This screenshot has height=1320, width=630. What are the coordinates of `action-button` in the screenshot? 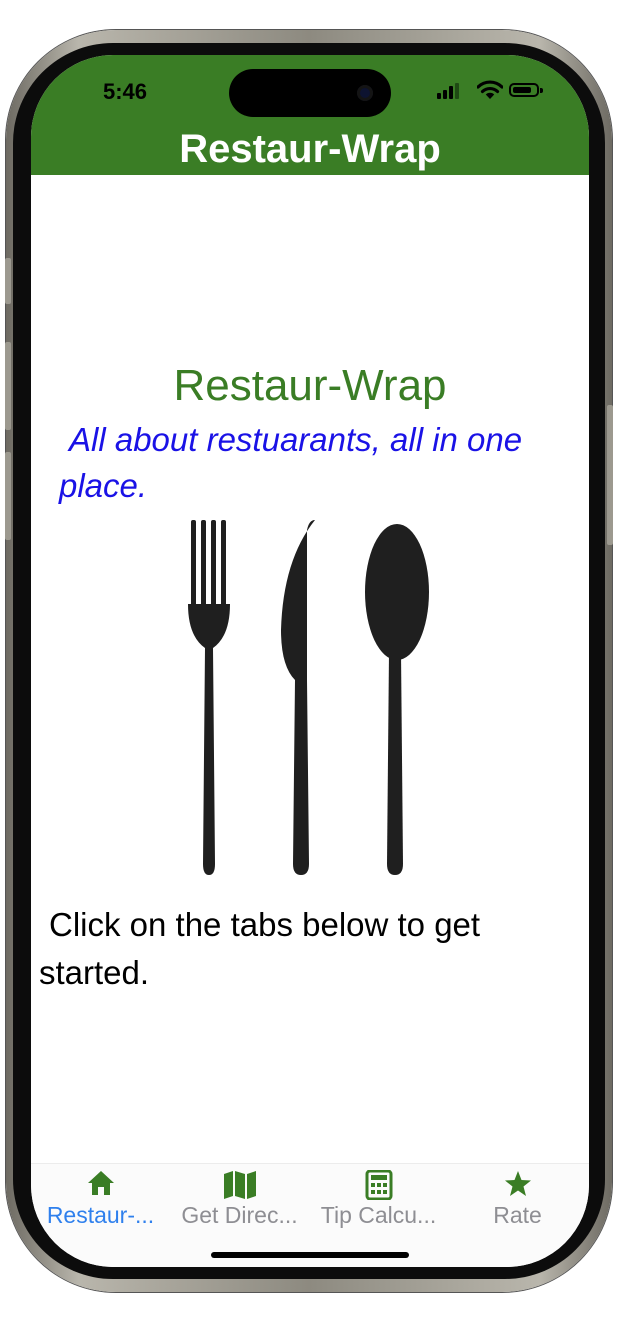 It's located at (8, 281).